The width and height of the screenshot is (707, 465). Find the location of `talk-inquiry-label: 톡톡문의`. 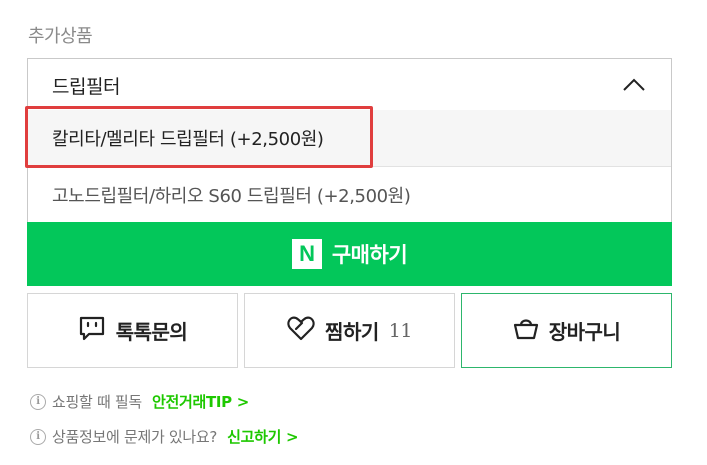

talk-inquiry-label: 톡톡문의 is located at coordinates (151, 332).